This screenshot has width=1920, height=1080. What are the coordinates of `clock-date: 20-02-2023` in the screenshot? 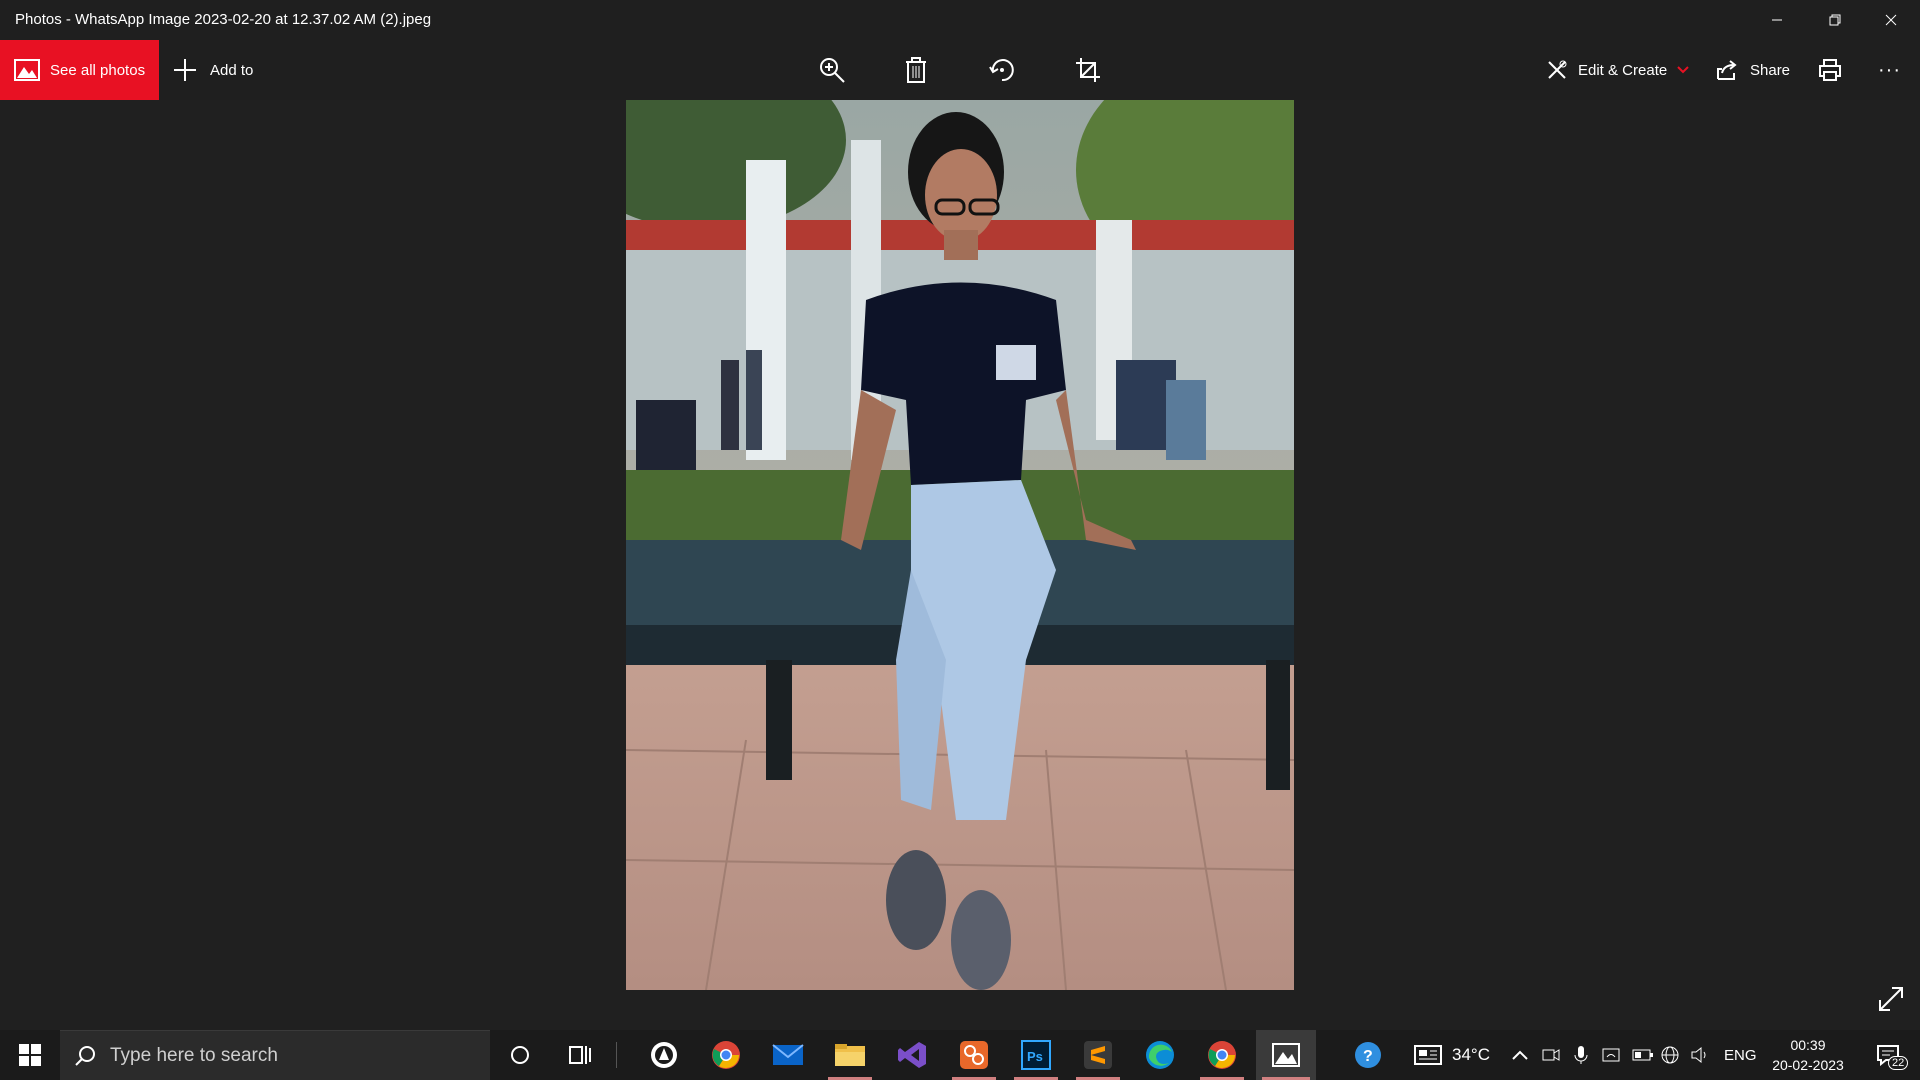 It's located at (1808, 1065).